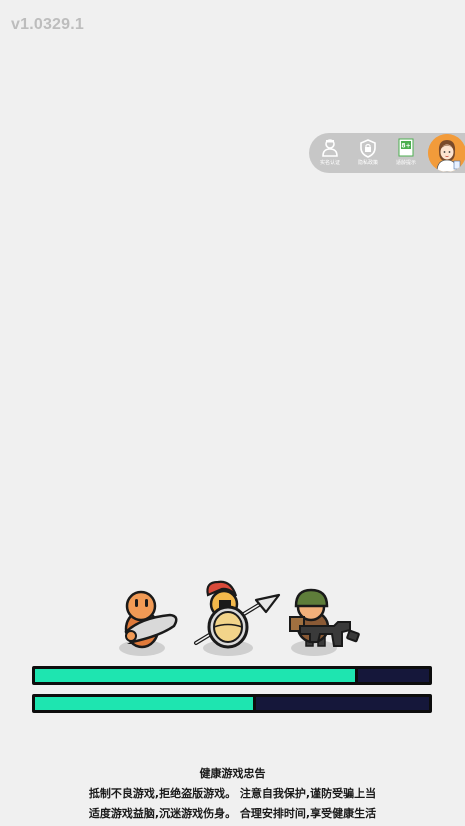  I want to click on health-notice-line-2: 适度游戏益脑,沉迷游戏伤身。 合理安排时间,享受健康生活, so click(232, 813).